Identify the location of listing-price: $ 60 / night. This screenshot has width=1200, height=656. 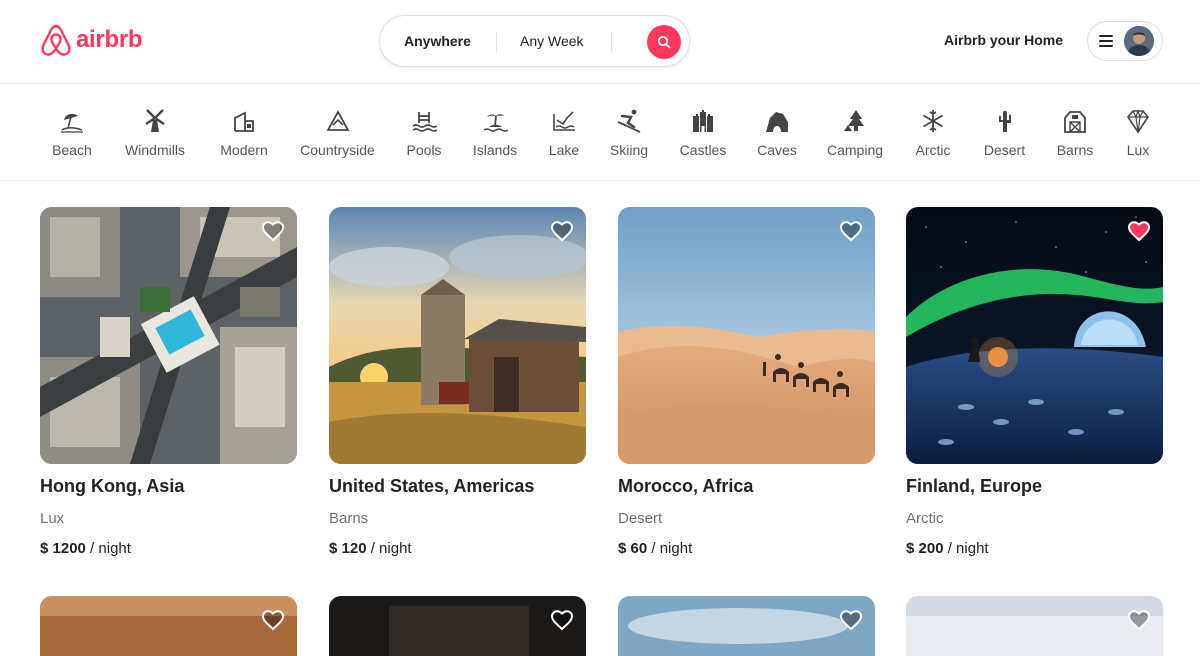
(746, 548).